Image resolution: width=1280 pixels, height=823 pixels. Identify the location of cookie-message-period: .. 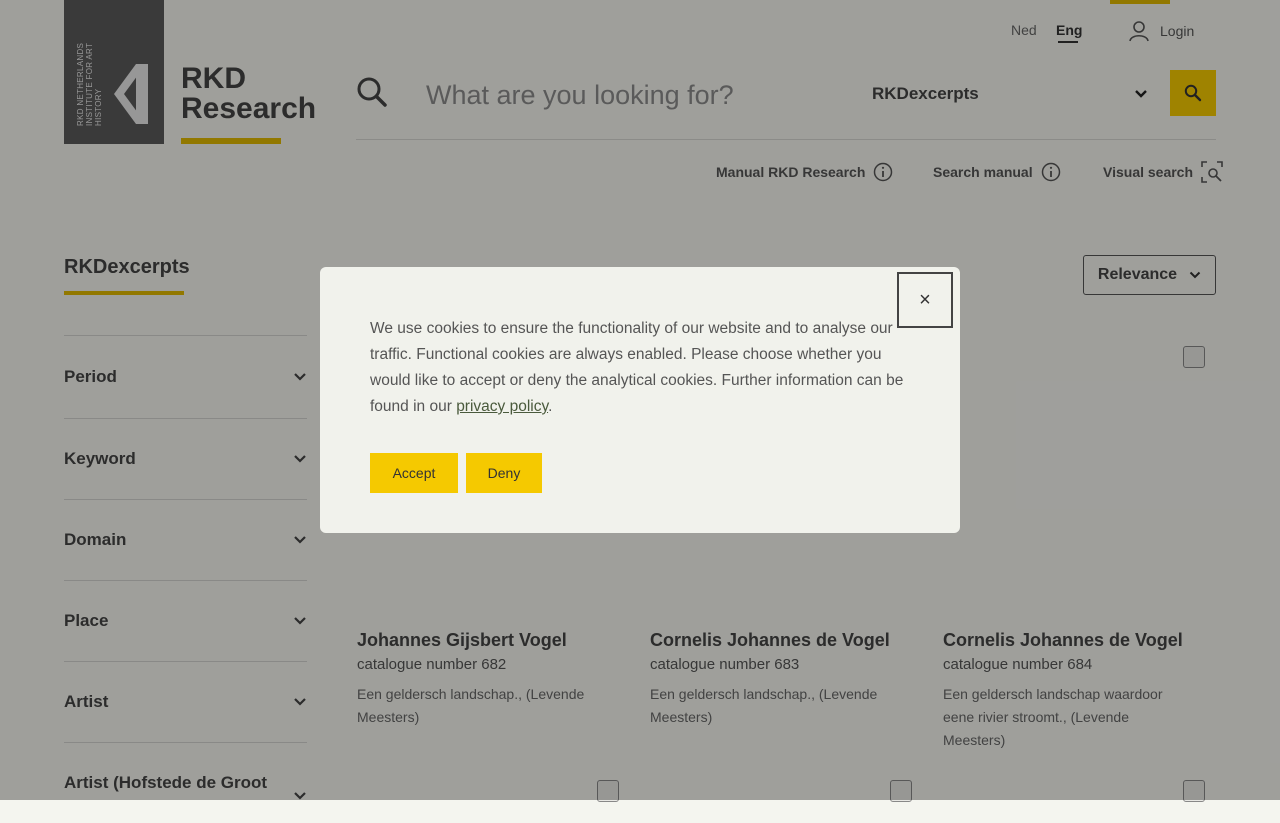
(550, 406).